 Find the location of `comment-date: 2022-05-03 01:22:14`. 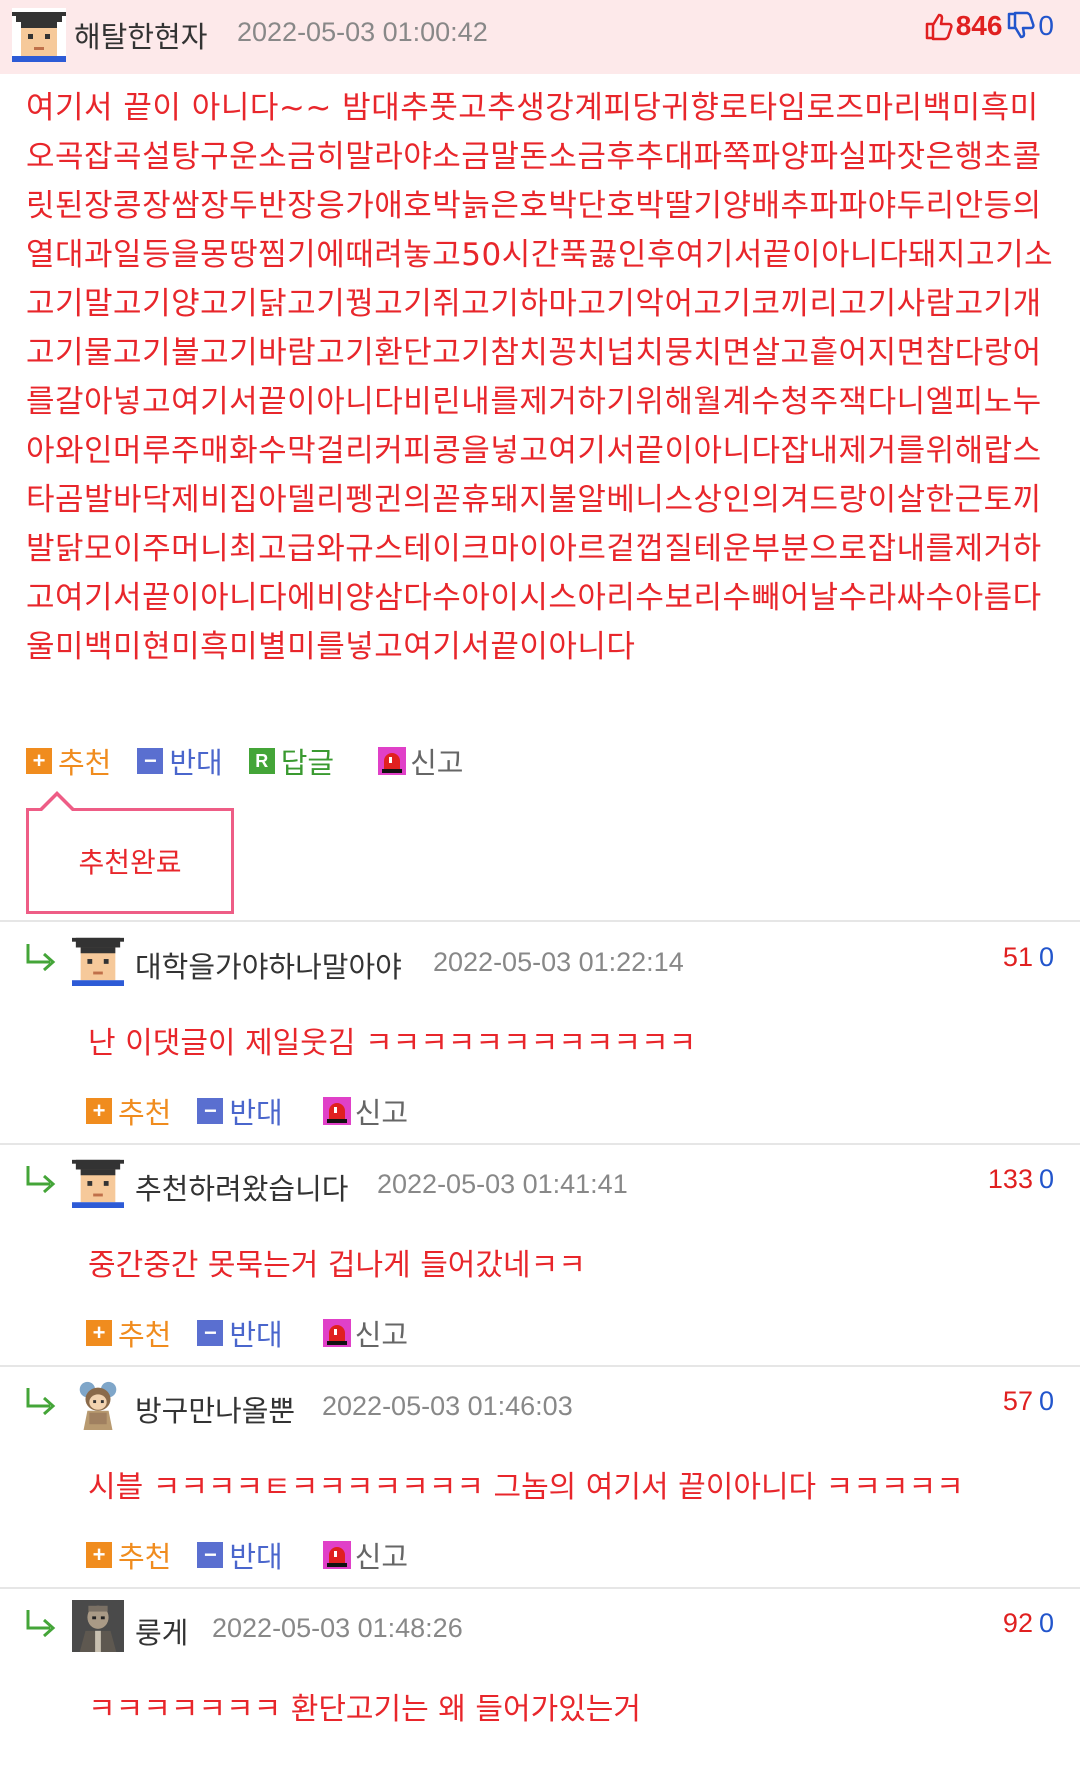

comment-date: 2022-05-03 01:22:14 is located at coordinates (558, 962).